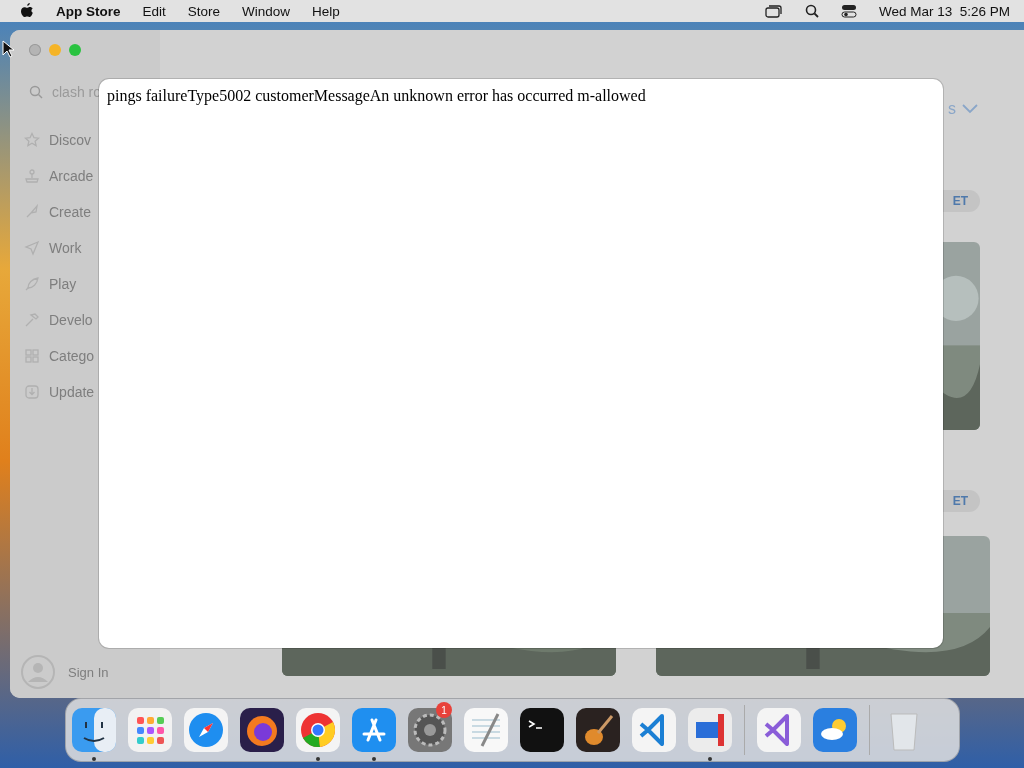  What do you see at coordinates (598, 730) in the screenshot?
I see `guitar-icon` at bounding box center [598, 730].